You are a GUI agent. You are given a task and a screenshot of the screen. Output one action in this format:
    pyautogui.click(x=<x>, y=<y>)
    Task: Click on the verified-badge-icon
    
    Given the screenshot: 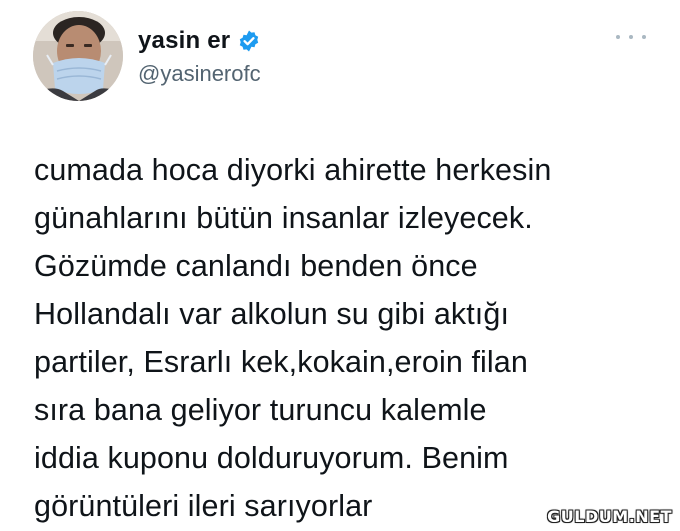 What is the action you would take?
    pyautogui.click(x=249, y=41)
    